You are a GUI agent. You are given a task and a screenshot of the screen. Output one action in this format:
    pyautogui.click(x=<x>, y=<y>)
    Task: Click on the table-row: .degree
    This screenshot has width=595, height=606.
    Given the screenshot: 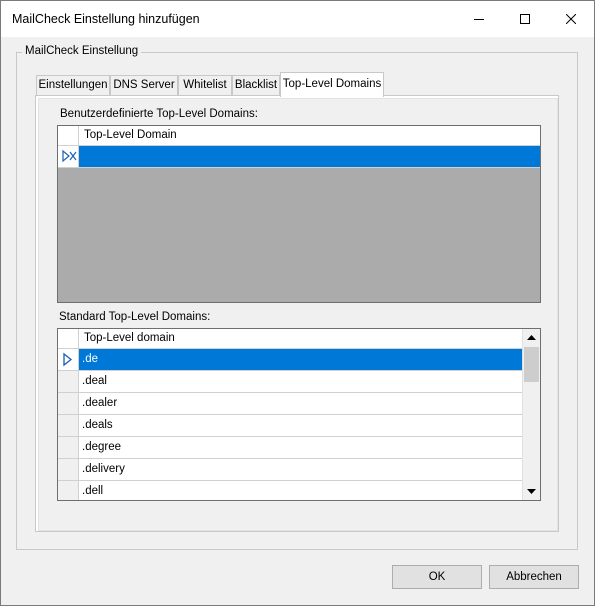 What is the action you would take?
    pyautogui.click(x=290, y=448)
    